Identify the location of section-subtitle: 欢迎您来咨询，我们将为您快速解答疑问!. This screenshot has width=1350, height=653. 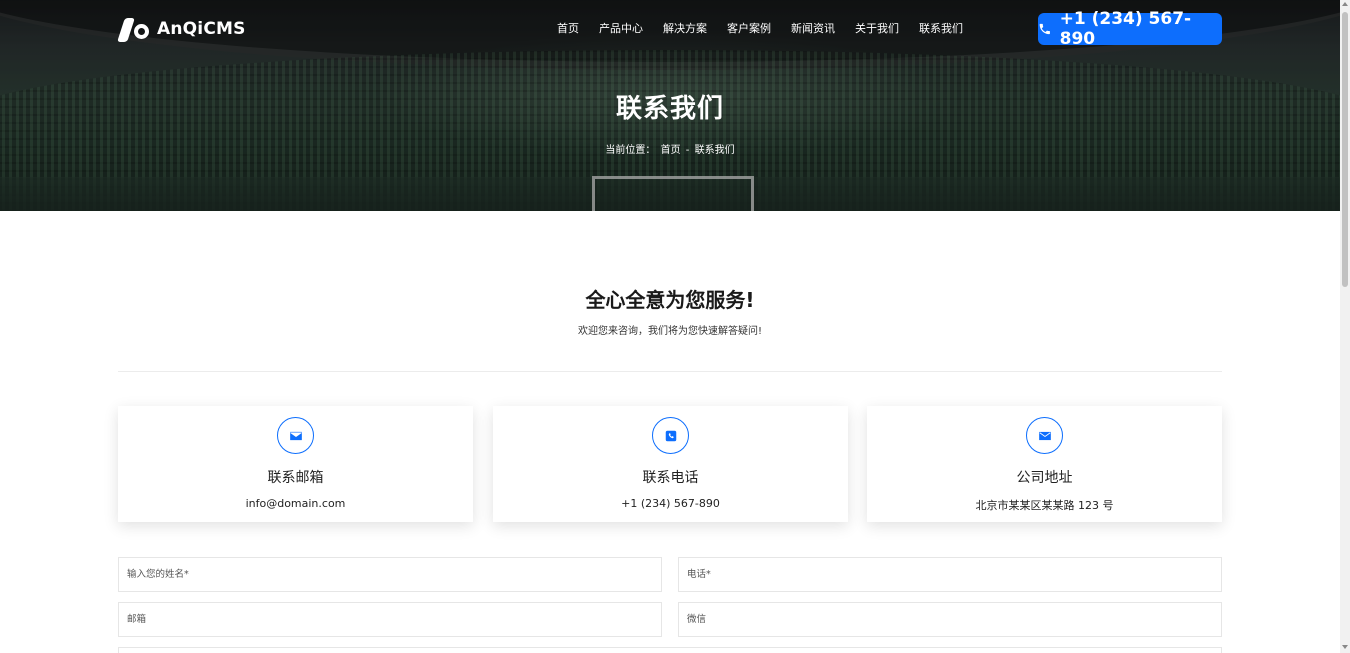
(669, 331).